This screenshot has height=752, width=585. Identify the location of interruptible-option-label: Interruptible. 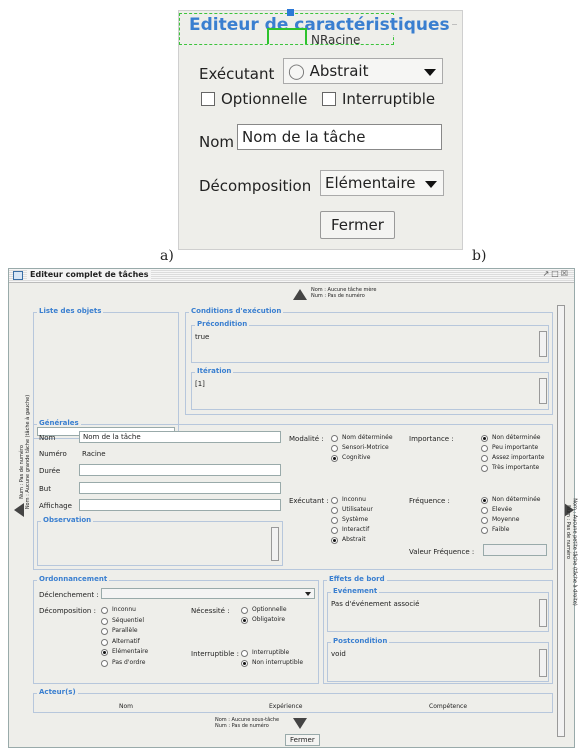
(271, 652).